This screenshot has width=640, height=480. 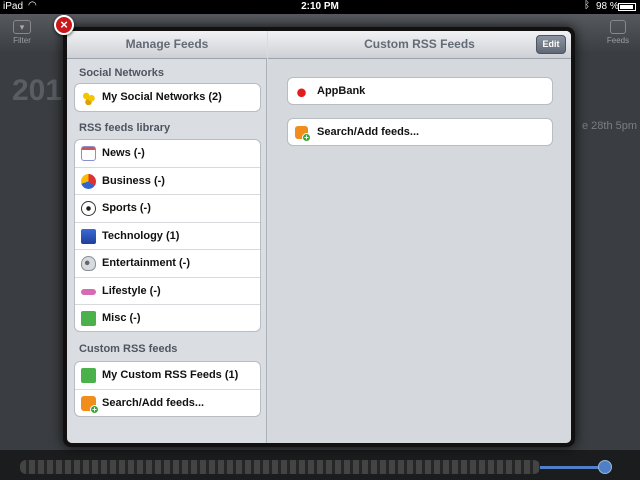 I want to click on list-item-sports: Sports (-), so click(x=167, y=209).